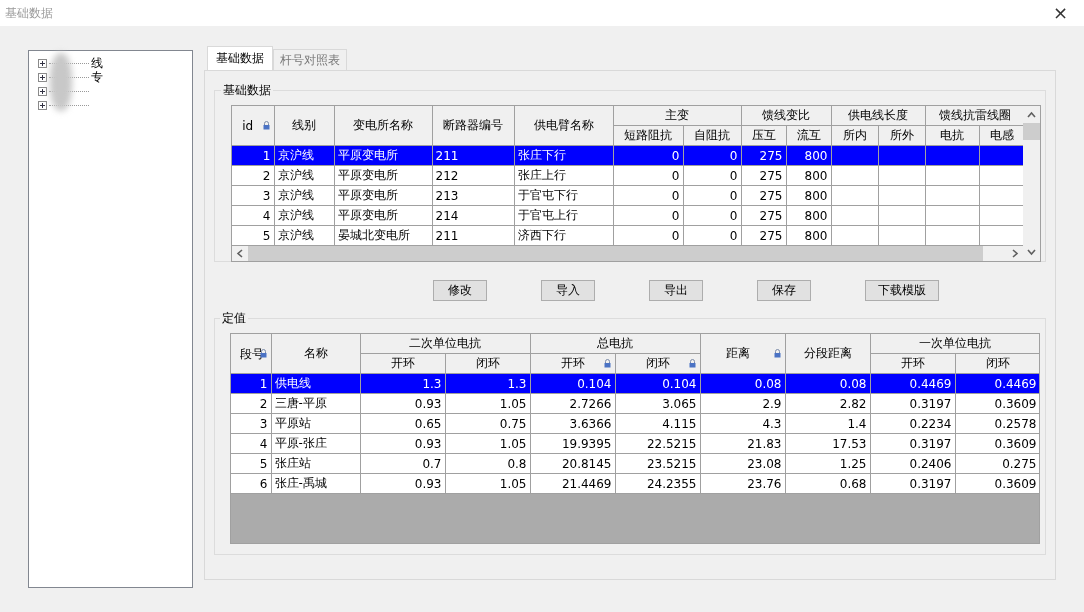  I want to click on table-cell: 23.08, so click(742, 463).